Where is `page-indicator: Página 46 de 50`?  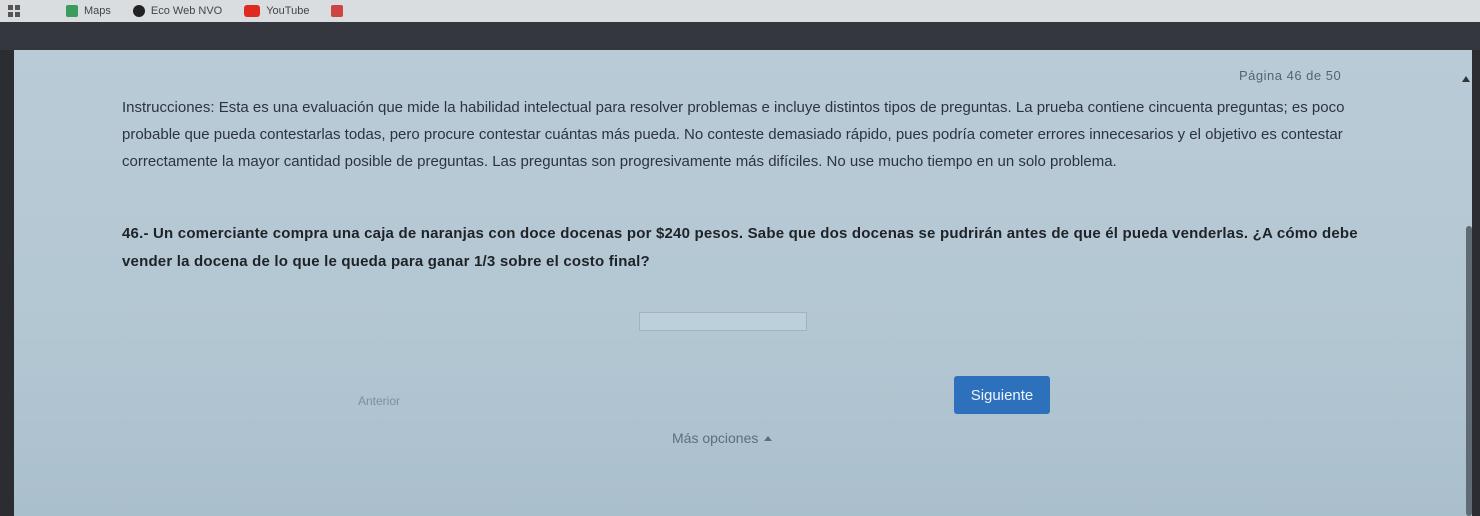 page-indicator: Página 46 de 50 is located at coordinates (1290, 75).